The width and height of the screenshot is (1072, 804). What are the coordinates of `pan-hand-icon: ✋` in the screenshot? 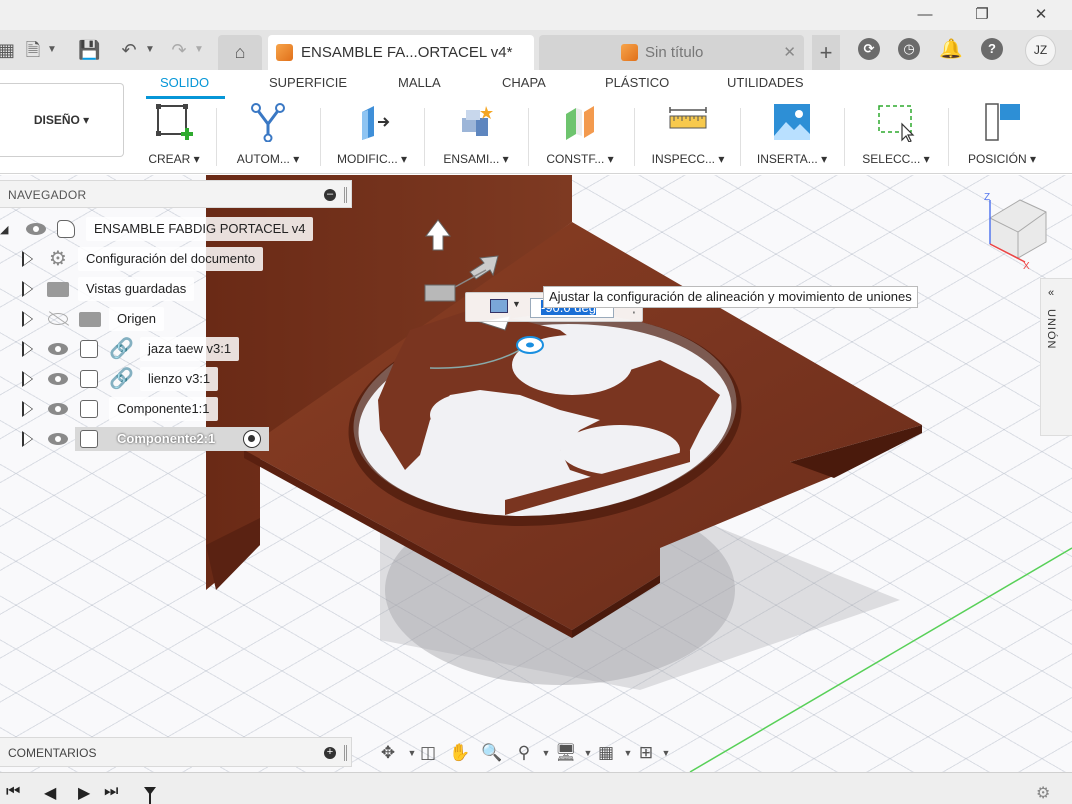 It's located at (460, 753).